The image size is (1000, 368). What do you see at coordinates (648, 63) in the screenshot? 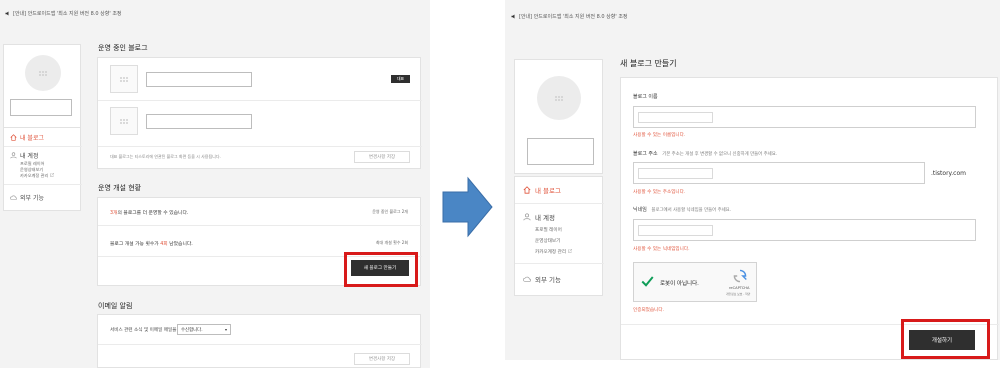
I see `new-blog-title: 새 블로그 만들기` at bounding box center [648, 63].